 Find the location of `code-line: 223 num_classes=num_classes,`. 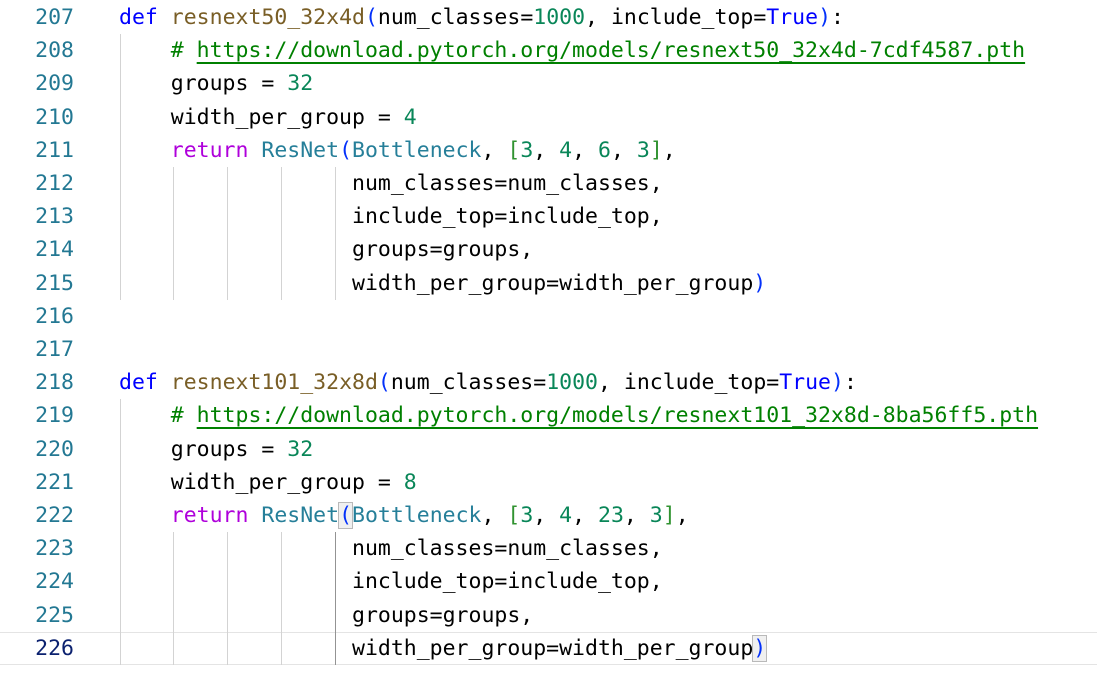

code-line: 223 num_classes=num_classes, is located at coordinates (548, 549).